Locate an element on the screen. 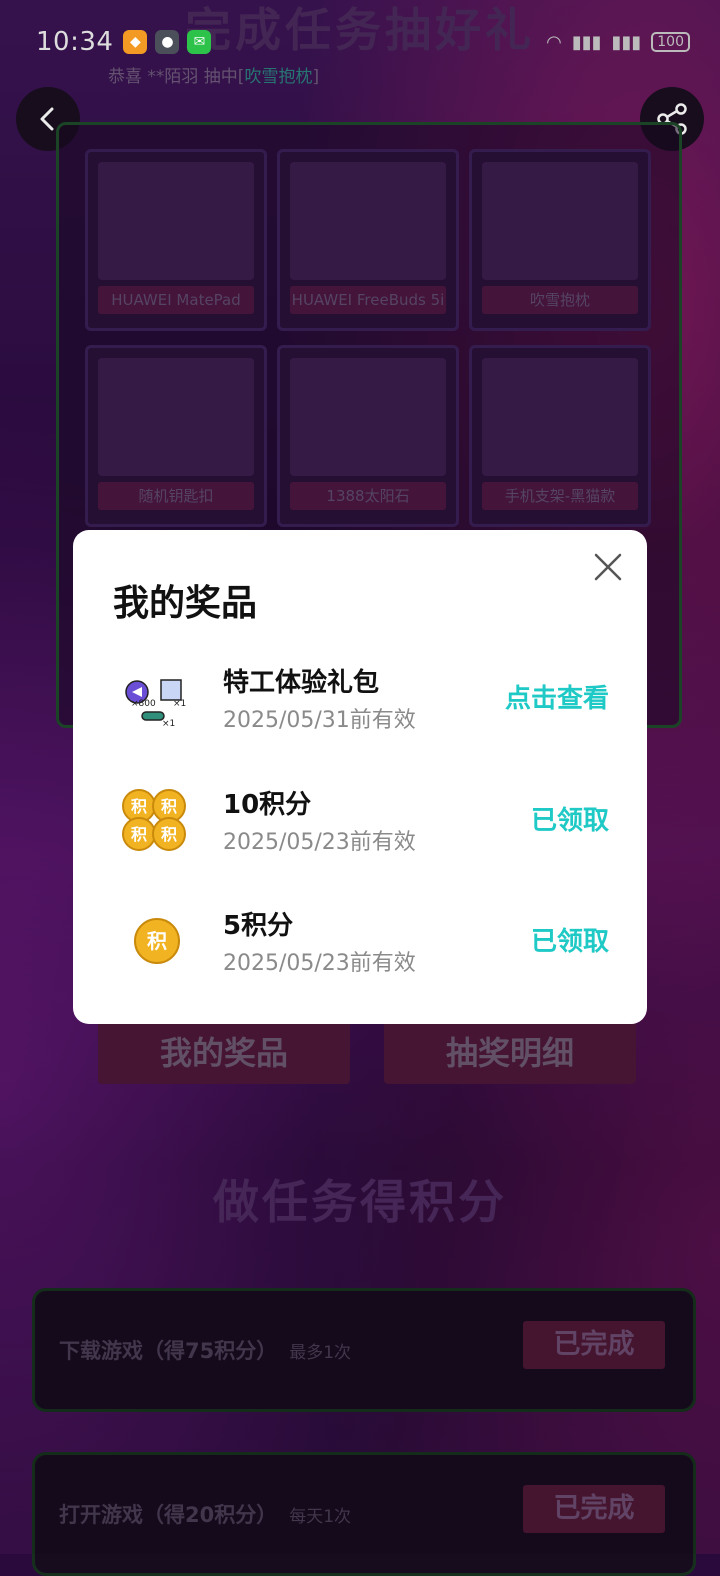  game-notification-icon: ● is located at coordinates (167, 42).